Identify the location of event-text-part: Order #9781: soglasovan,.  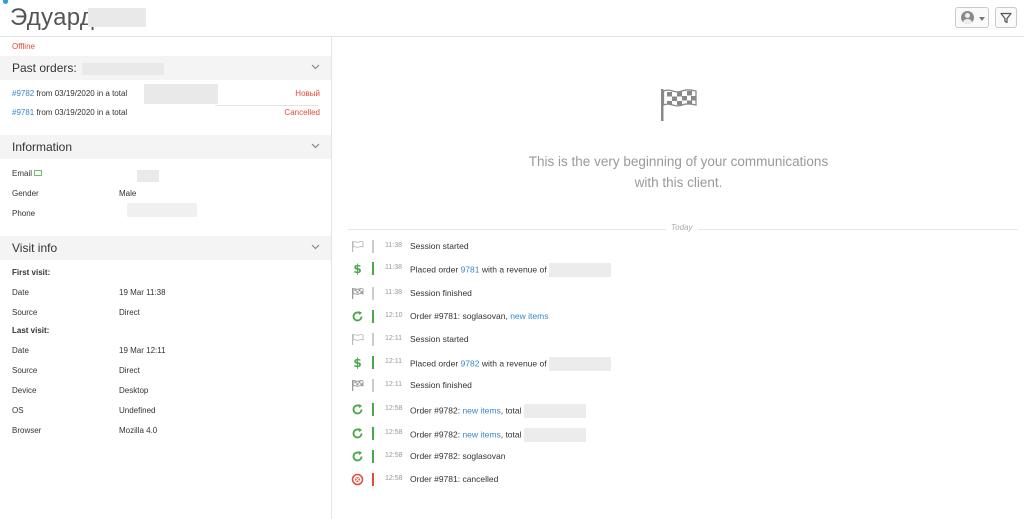
(460, 316).